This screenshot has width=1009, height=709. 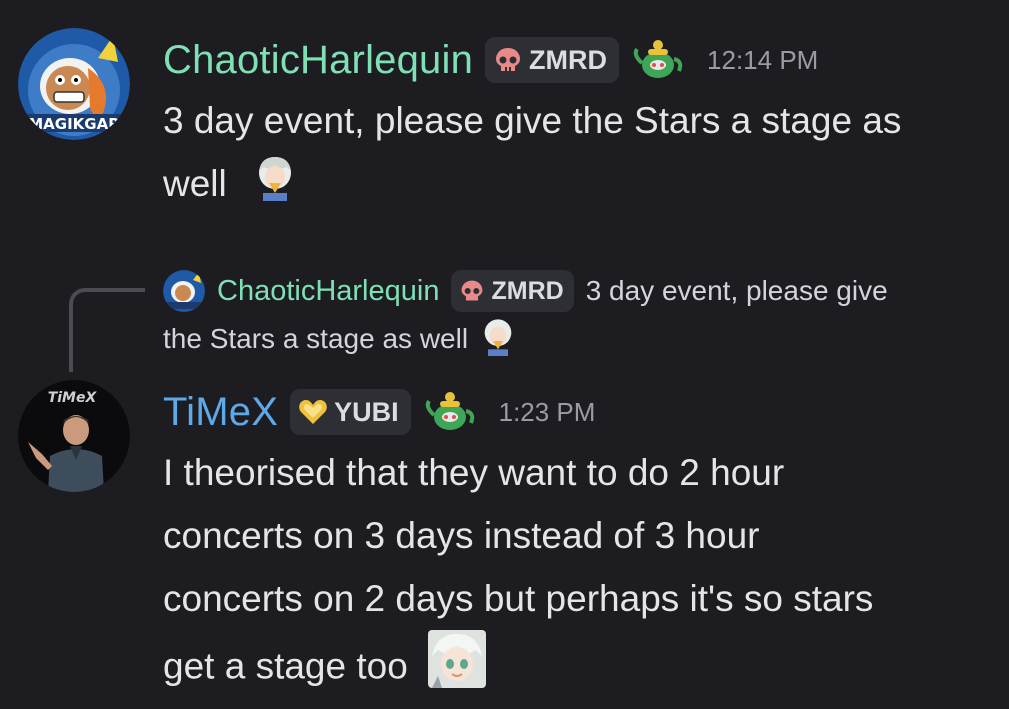 I want to click on reply-text: 3 day event, please give, so click(x=736, y=290).